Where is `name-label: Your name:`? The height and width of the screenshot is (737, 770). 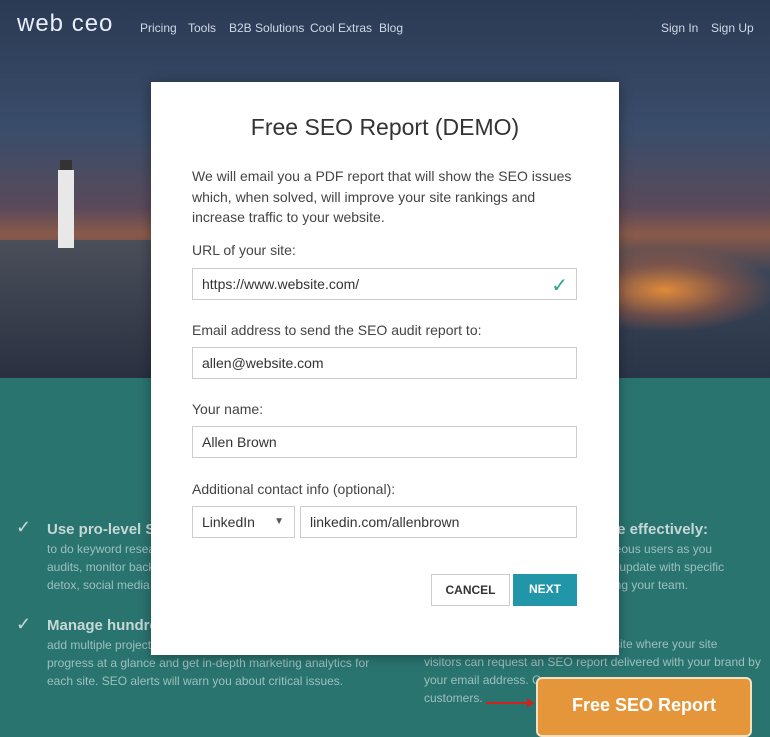
name-label: Your name: is located at coordinates (228, 409).